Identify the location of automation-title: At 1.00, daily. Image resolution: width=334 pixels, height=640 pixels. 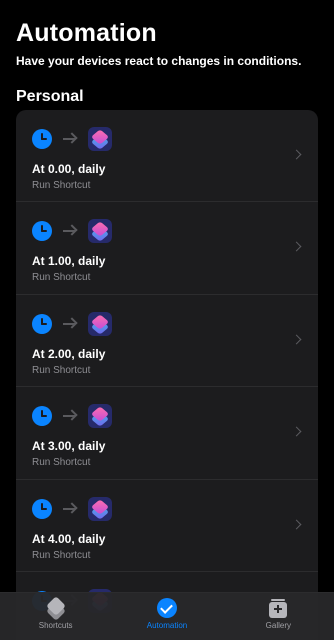
(69, 261).